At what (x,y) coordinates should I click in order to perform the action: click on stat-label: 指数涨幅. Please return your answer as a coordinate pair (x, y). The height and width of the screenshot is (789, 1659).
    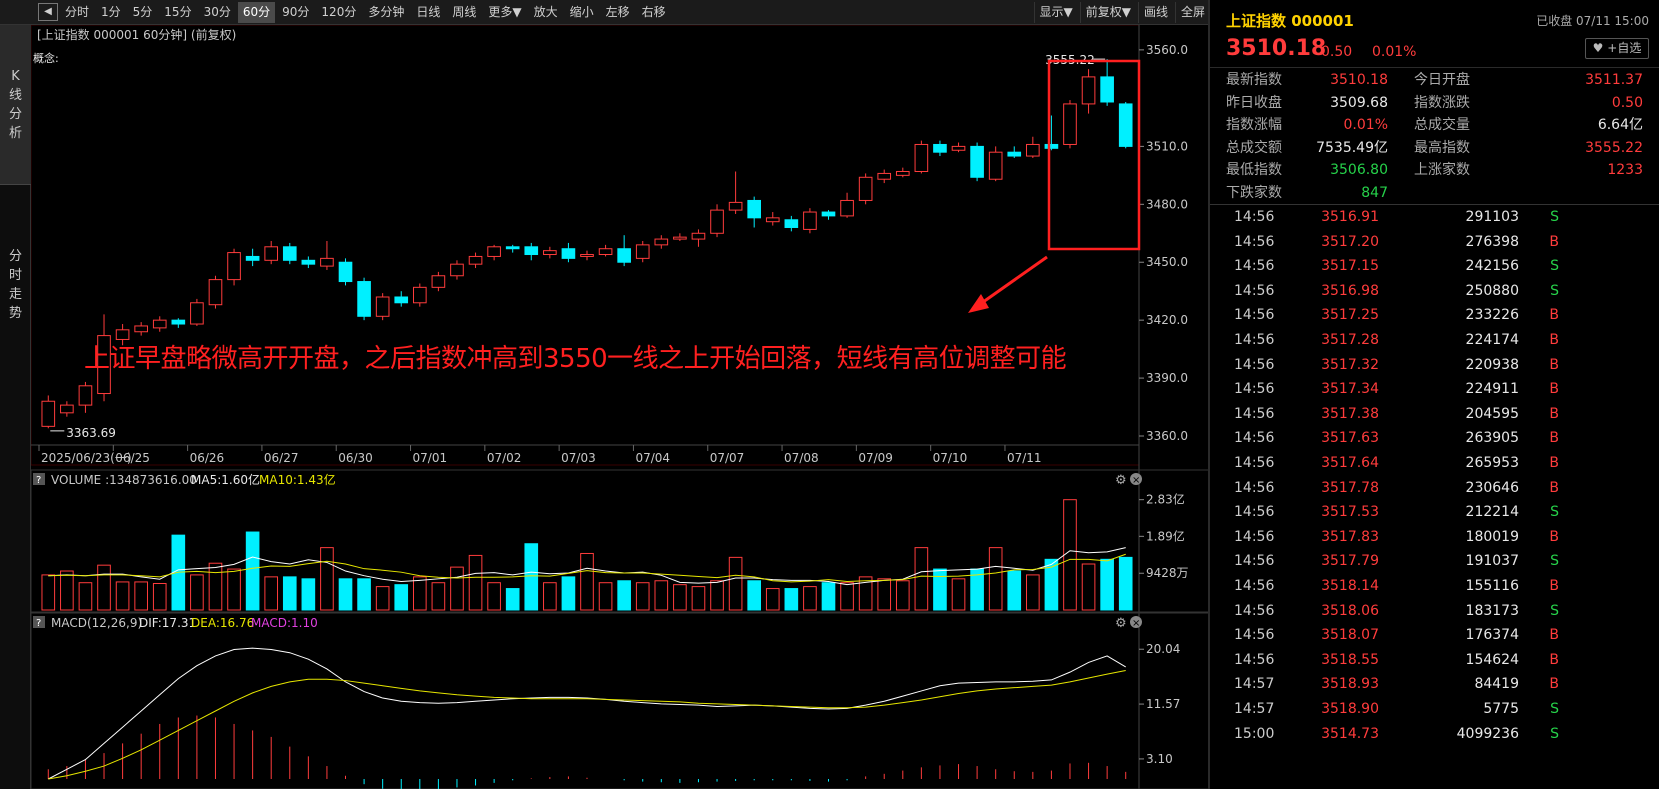
    Looking at the image, I should click on (1254, 125).